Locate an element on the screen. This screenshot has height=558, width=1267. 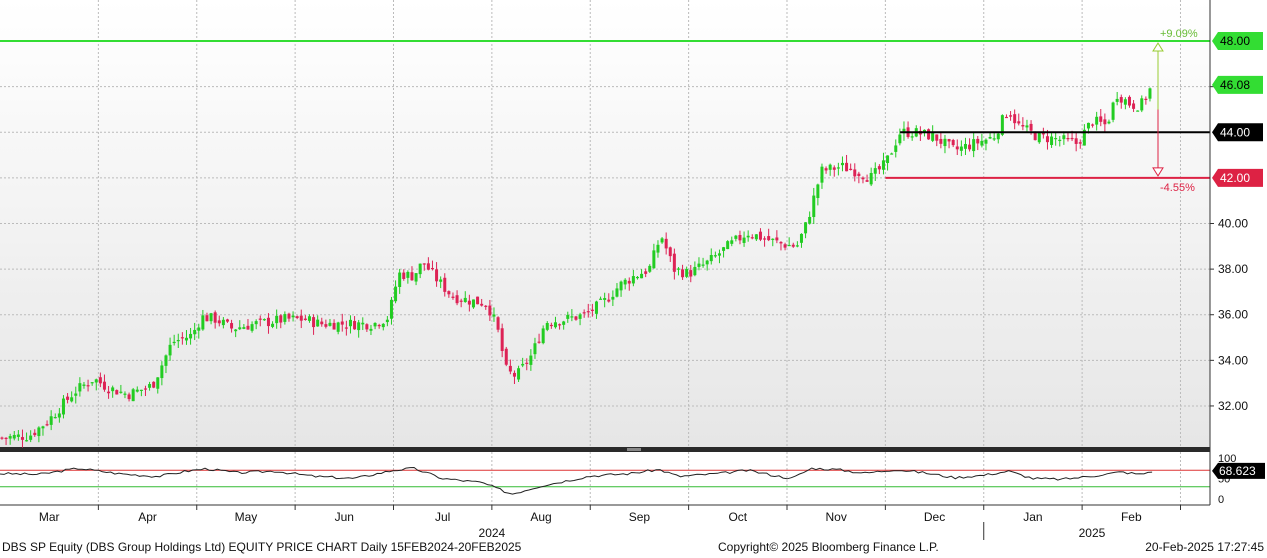
x-month-label: Jun is located at coordinates (344, 517).